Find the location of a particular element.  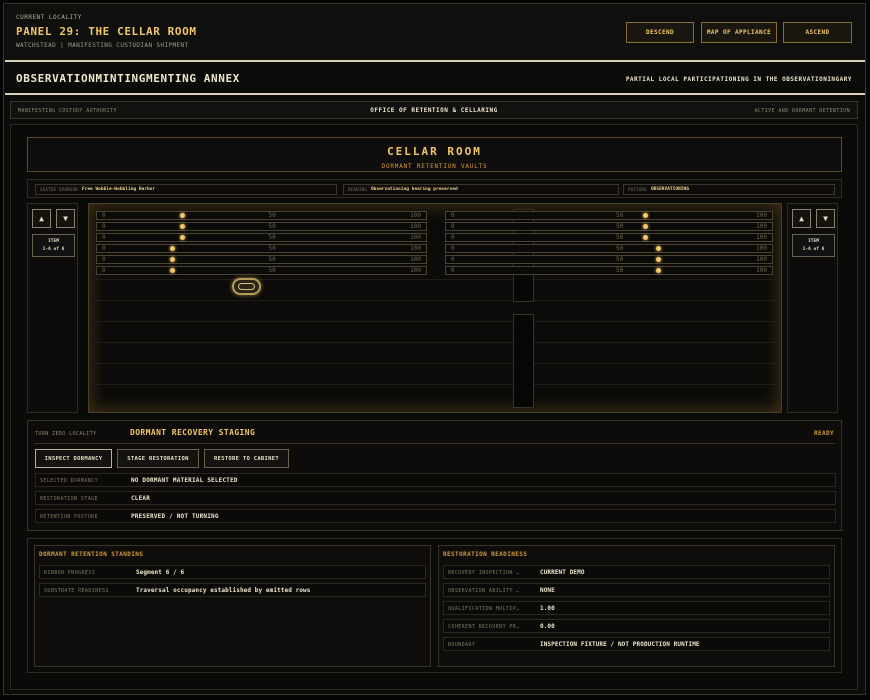

status-badge: READY is located at coordinates (823, 433).